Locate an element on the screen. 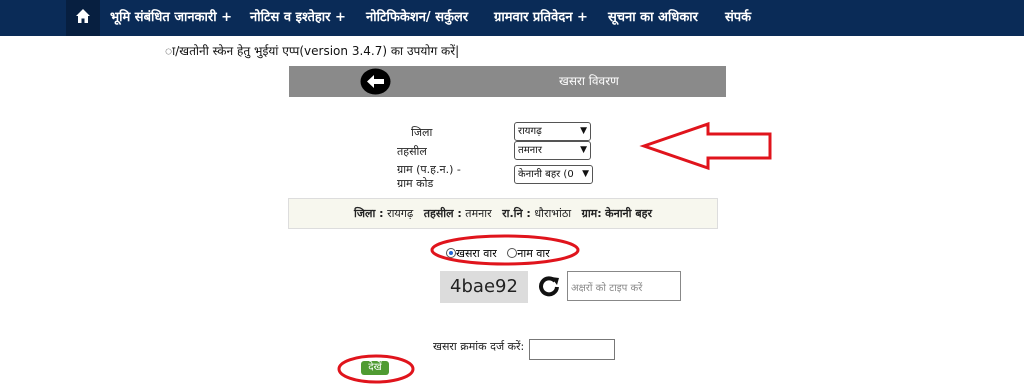 The height and width of the screenshot is (386, 1024). search-mode-group: खसरा वार नाम वार is located at coordinates (498, 253).